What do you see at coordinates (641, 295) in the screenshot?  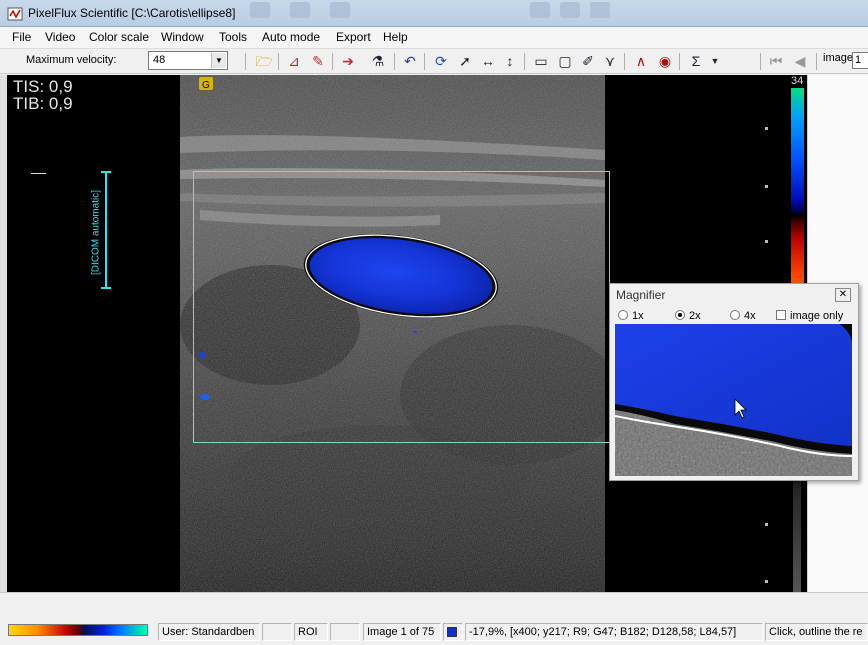 I see `magnifier-title: Magnifier` at bounding box center [641, 295].